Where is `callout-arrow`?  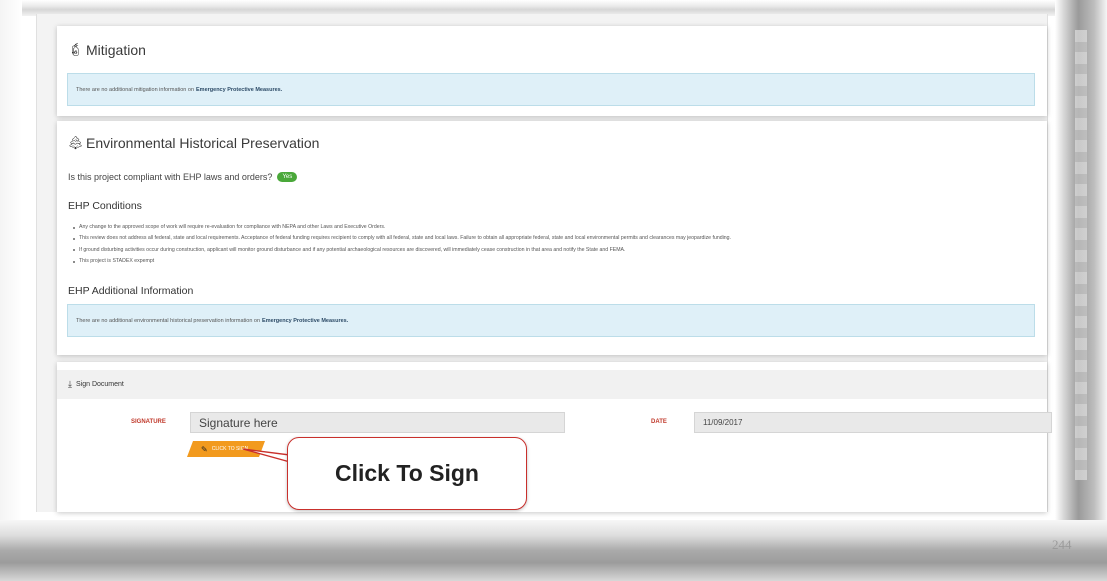
callout-arrow is located at coordinates (266, 455).